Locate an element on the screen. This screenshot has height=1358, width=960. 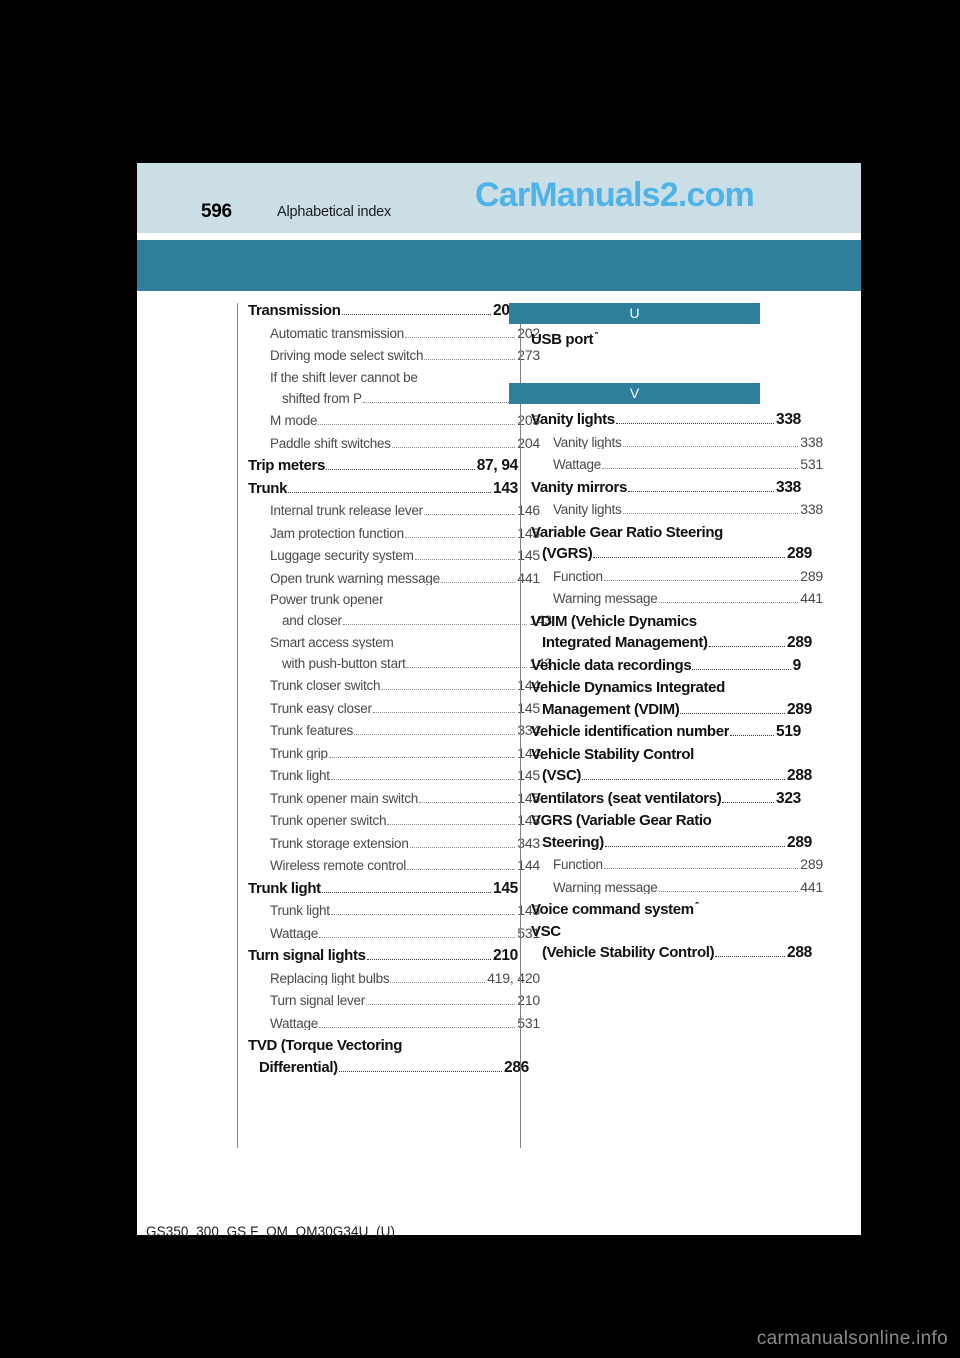
index-entry: Vehicle data recordings 9 is located at coordinates (666, 665).